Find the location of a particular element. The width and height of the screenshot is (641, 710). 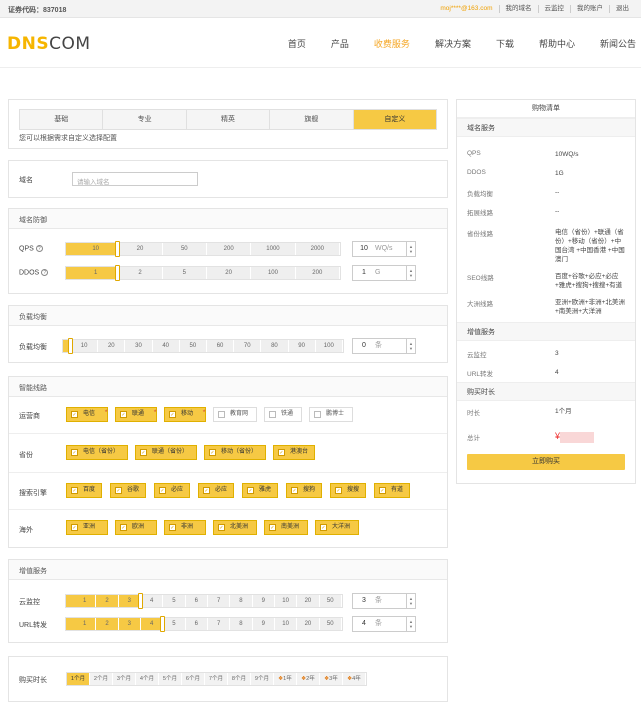

help-icon: ? is located at coordinates (39, 248).